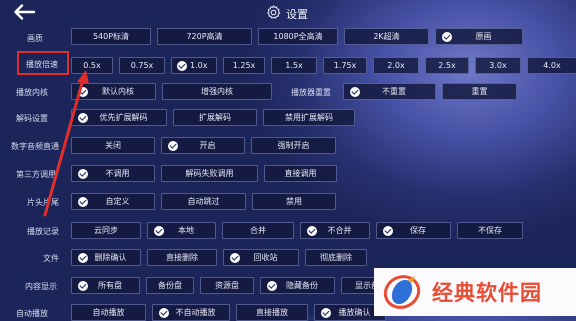  I want to click on watermark-logo-icon, so click(402, 292).